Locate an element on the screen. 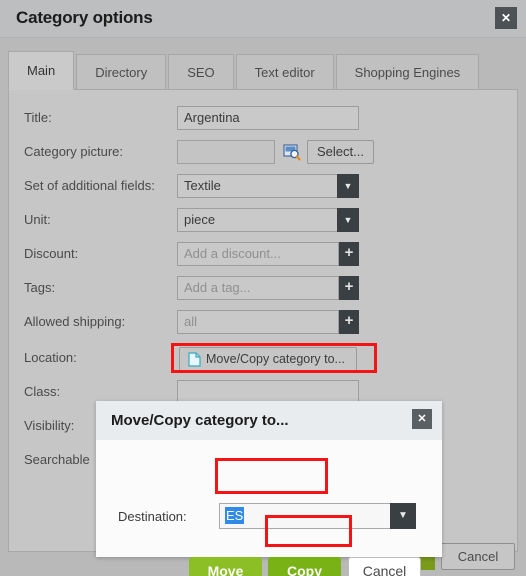  add-discount-button: + is located at coordinates (349, 254).